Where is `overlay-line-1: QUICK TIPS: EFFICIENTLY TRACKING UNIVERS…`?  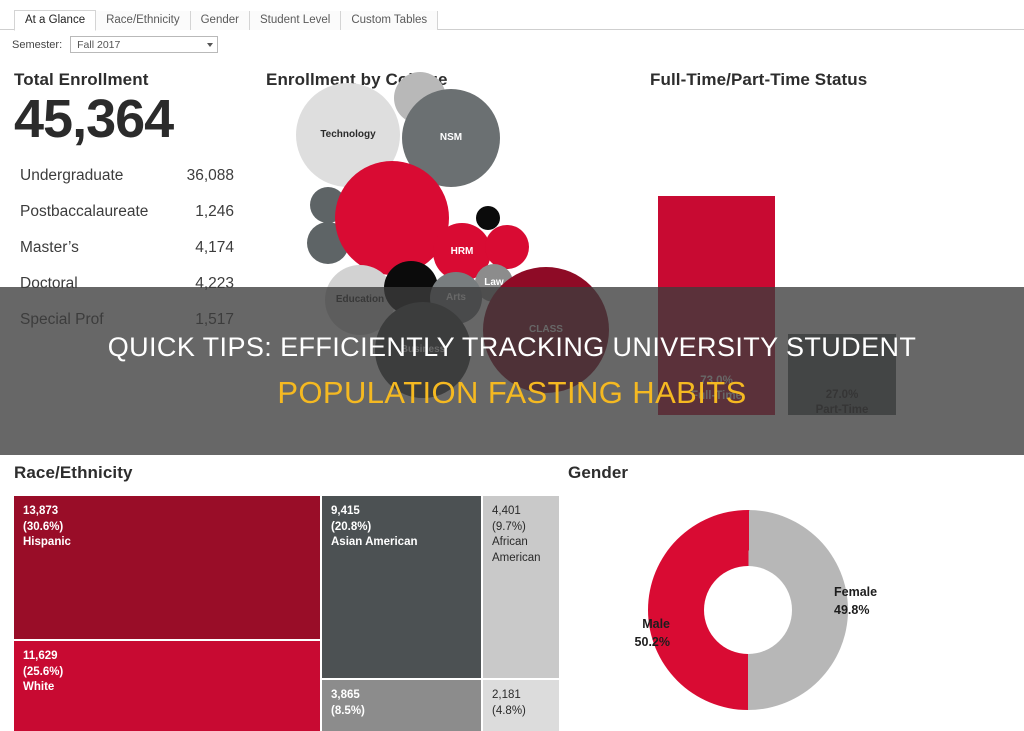 overlay-line-1: QUICK TIPS: EFFICIENTLY TRACKING UNIVERS… is located at coordinates (512, 346).